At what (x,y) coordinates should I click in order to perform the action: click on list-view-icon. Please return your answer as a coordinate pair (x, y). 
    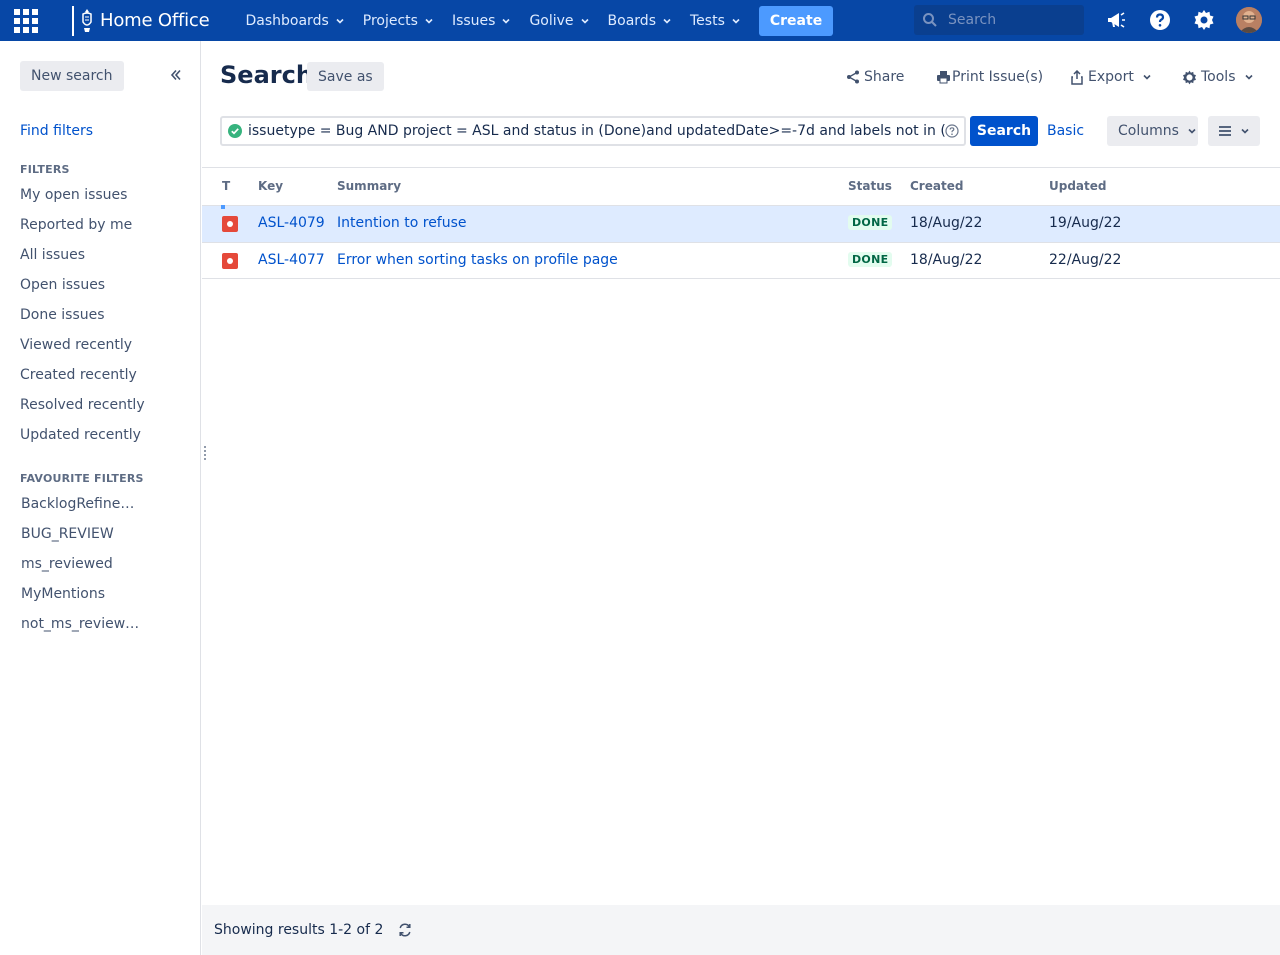
    Looking at the image, I should click on (1225, 131).